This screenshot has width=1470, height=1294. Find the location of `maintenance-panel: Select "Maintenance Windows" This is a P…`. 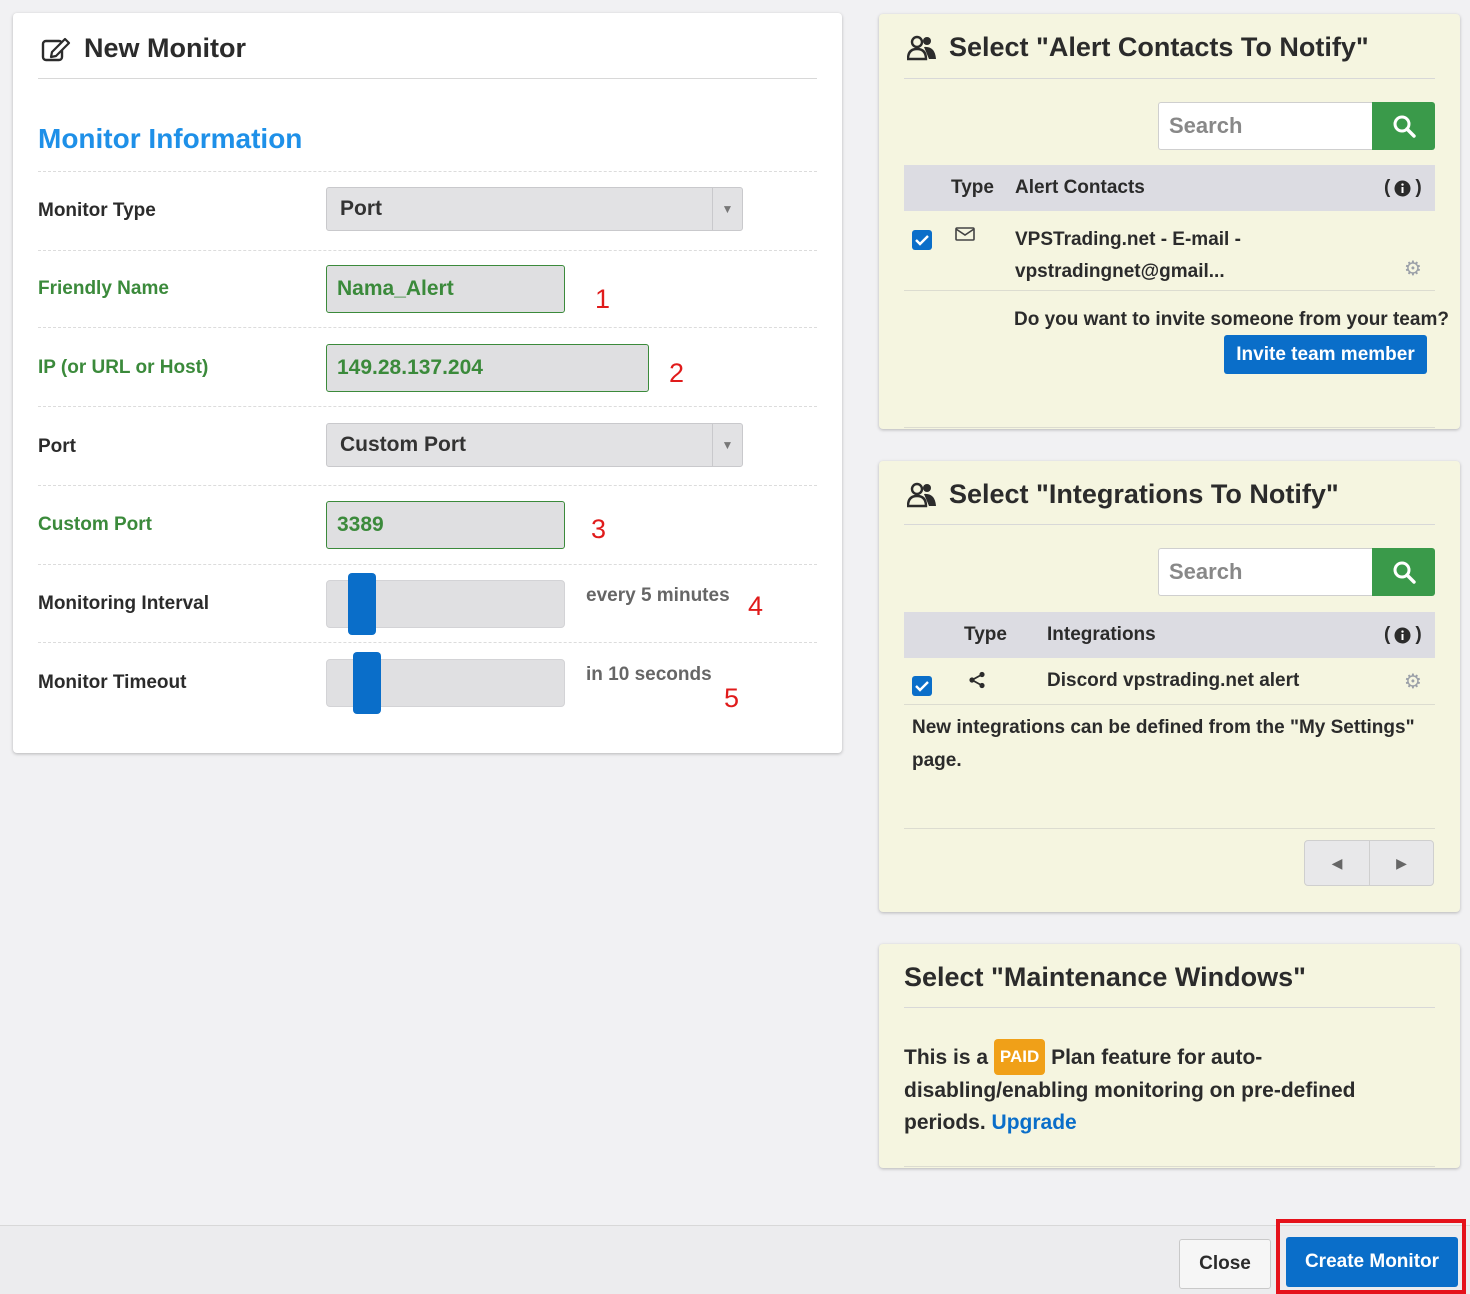

maintenance-panel: Select "Maintenance Windows" This is a P… is located at coordinates (1169, 1056).